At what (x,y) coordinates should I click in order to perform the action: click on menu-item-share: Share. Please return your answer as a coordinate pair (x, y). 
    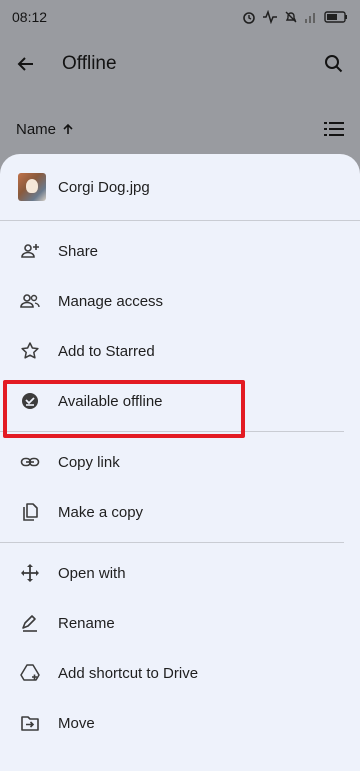
    Looking at the image, I should click on (180, 251).